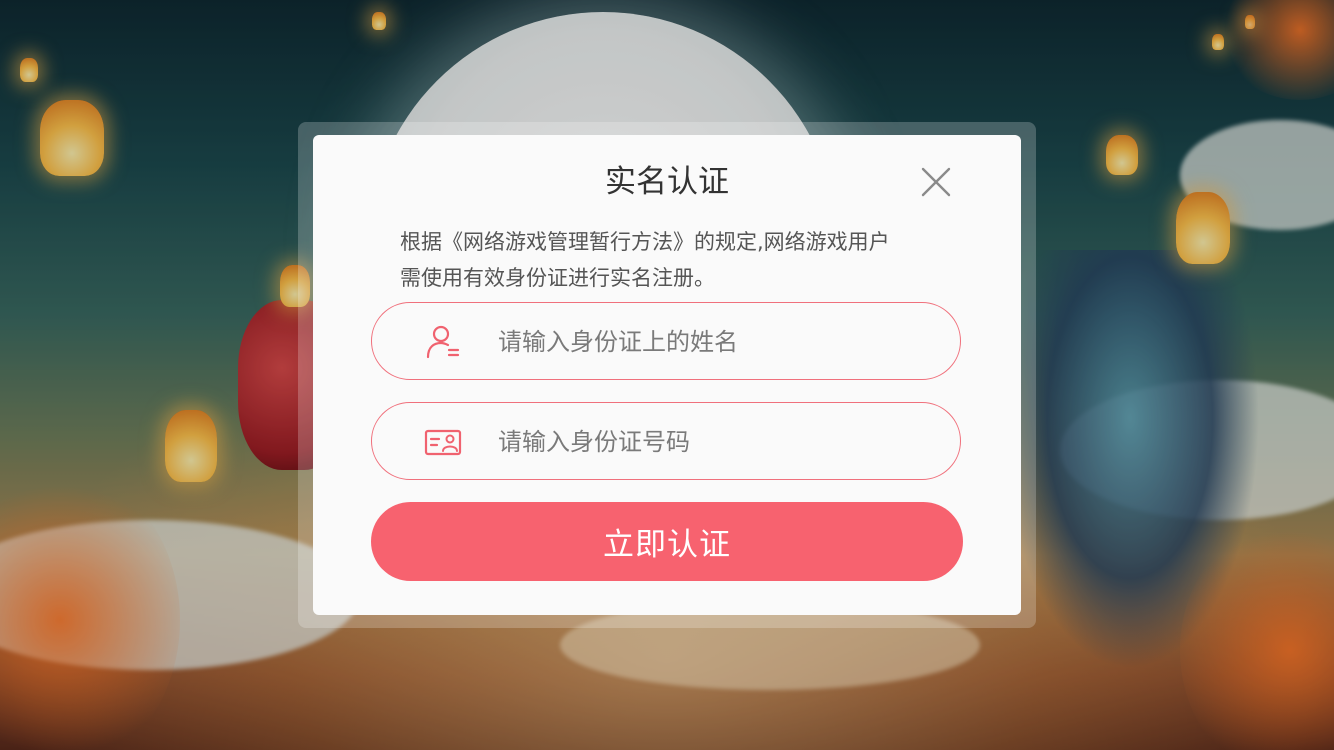 Image resolution: width=1334 pixels, height=750 pixels. I want to click on notice-line-1: 根据《网络游戏管理暂行方法》的规定,网络游戏用户, so click(645, 242).